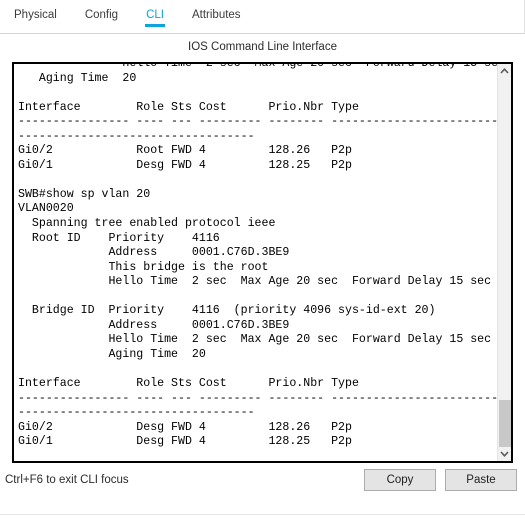  I want to click on tab-attributes: Attributes, so click(216, 16).